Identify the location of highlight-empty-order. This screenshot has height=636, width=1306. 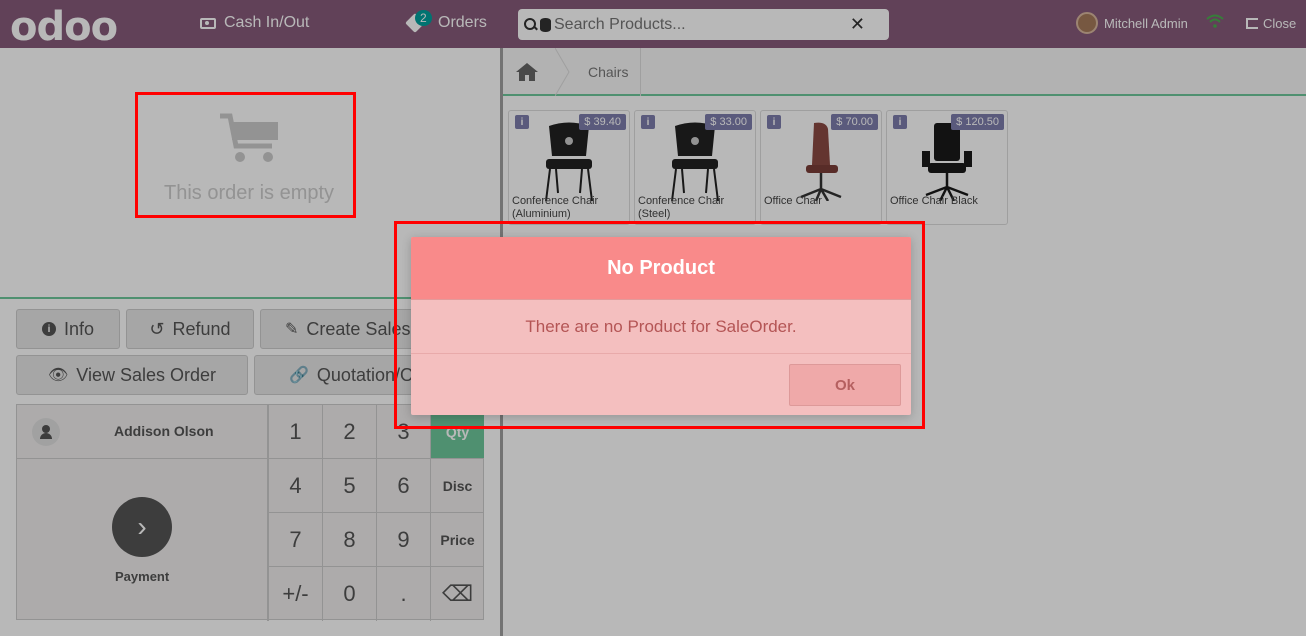
(245, 155).